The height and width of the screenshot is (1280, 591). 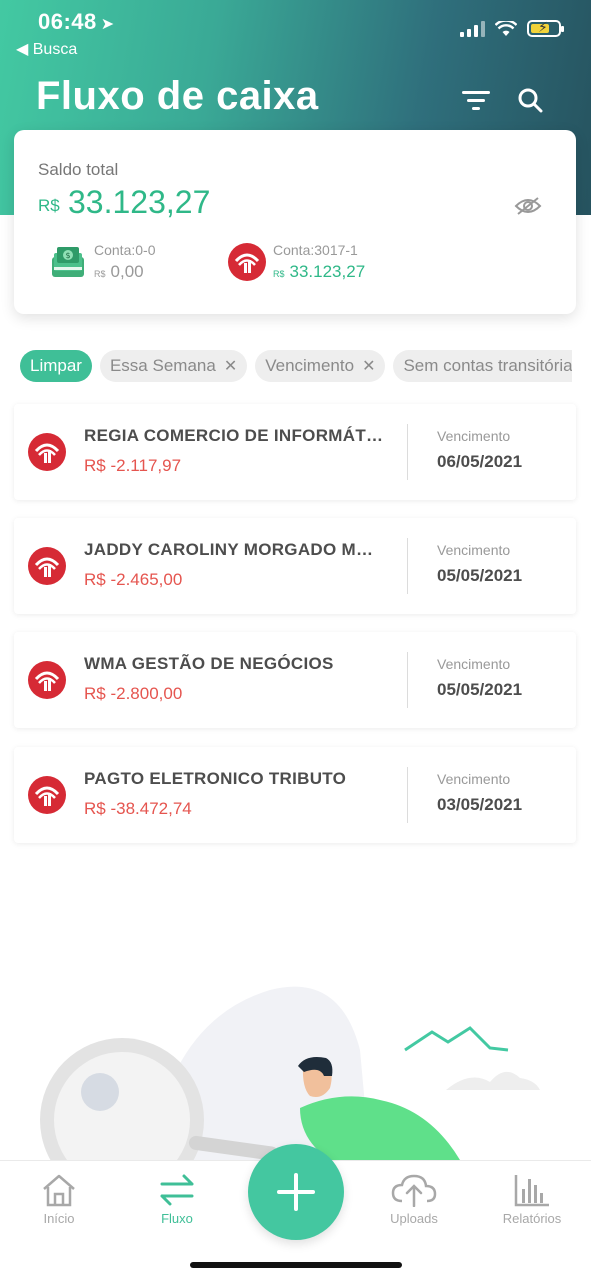 What do you see at coordinates (177, 1218) in the screenshot?
I see `tab-label: Fluxo` at bounding box center [177, 1218].